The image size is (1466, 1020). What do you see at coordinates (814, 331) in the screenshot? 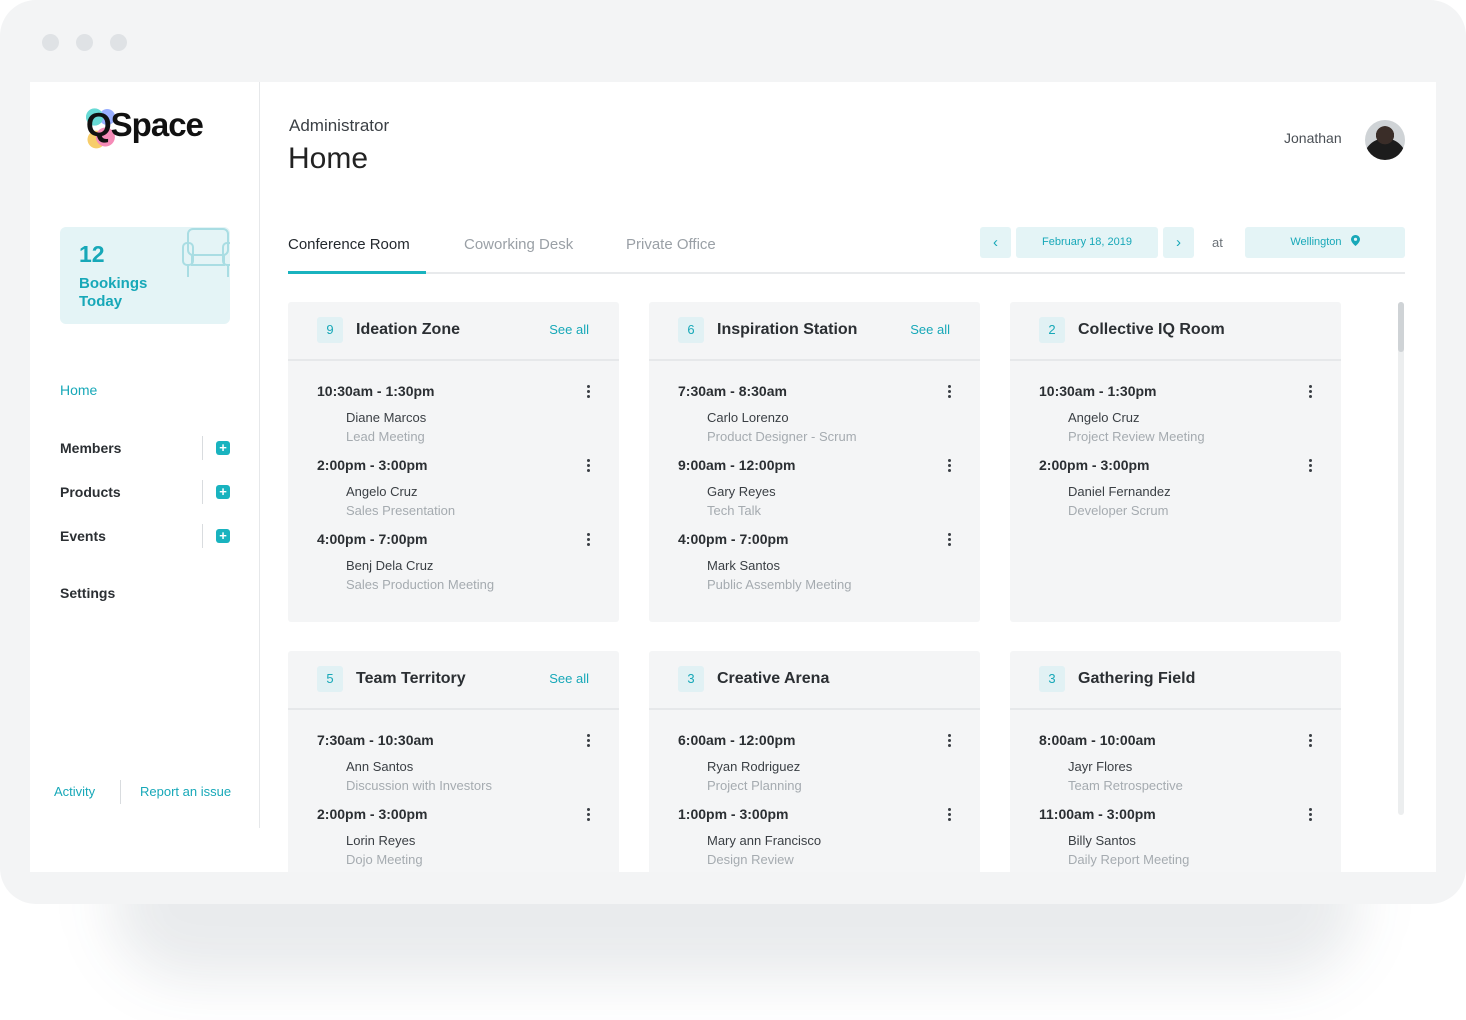
I see `room-card-header: 6 Inspiration Station See all` at bounding box center [814, 331].